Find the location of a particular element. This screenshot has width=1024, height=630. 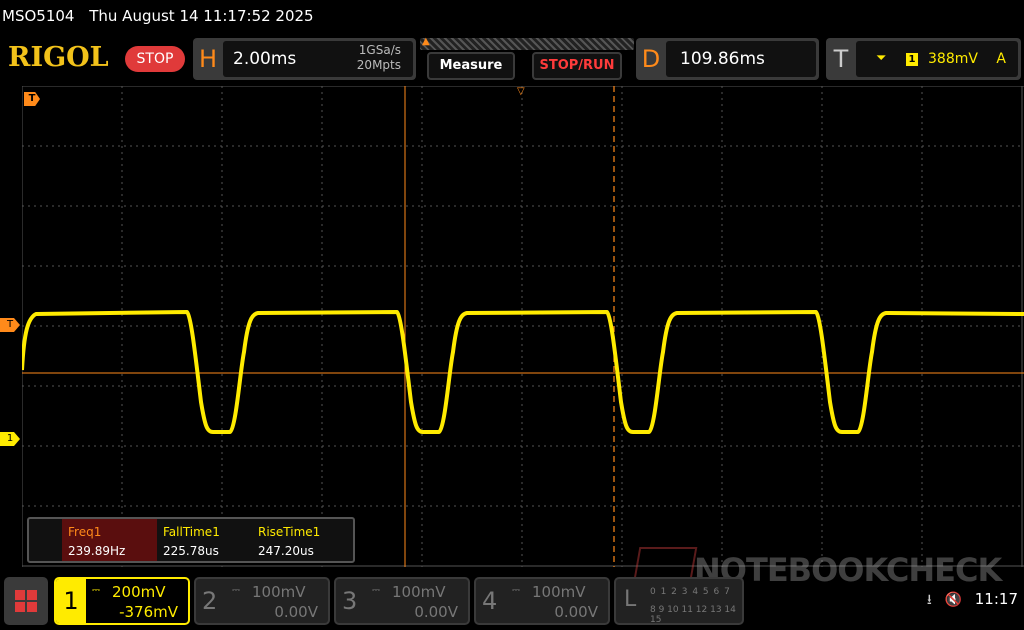

clock: 11:17 is located at coordinates (996, 599).